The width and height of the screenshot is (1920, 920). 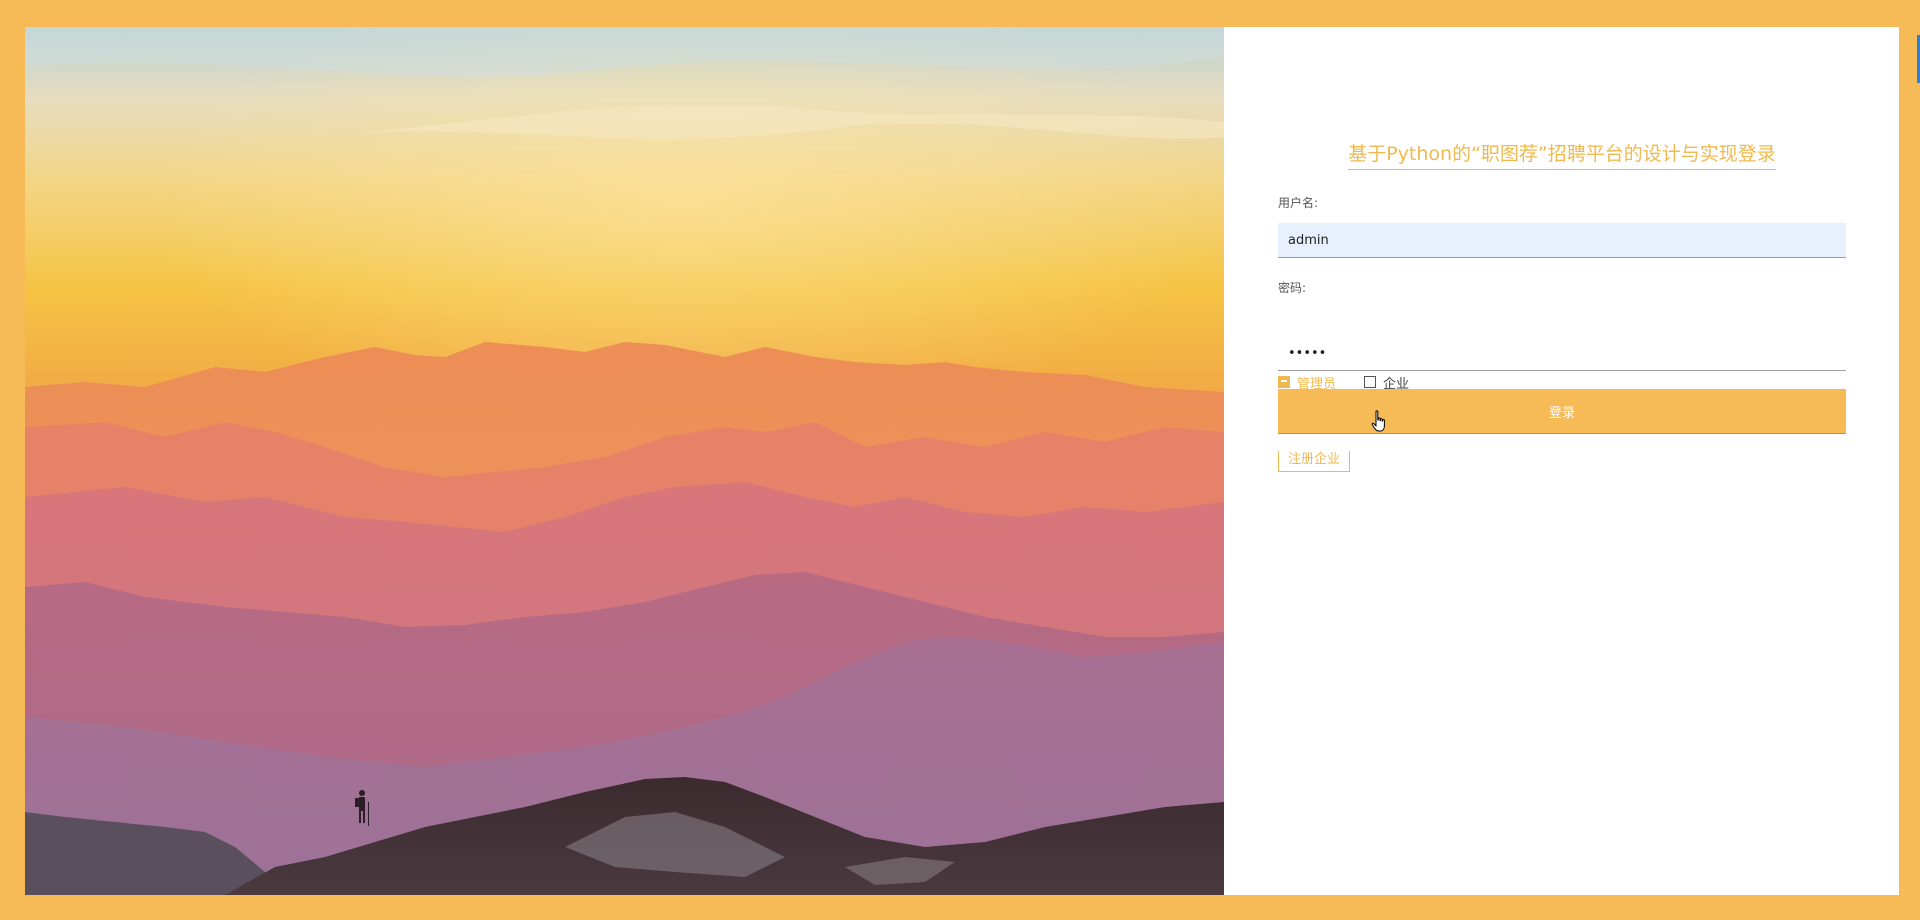 I want to click on title-wrap: 基于Python的“职图荐”招聘平台的设计与实现登录, so click(x=1562, y=155).